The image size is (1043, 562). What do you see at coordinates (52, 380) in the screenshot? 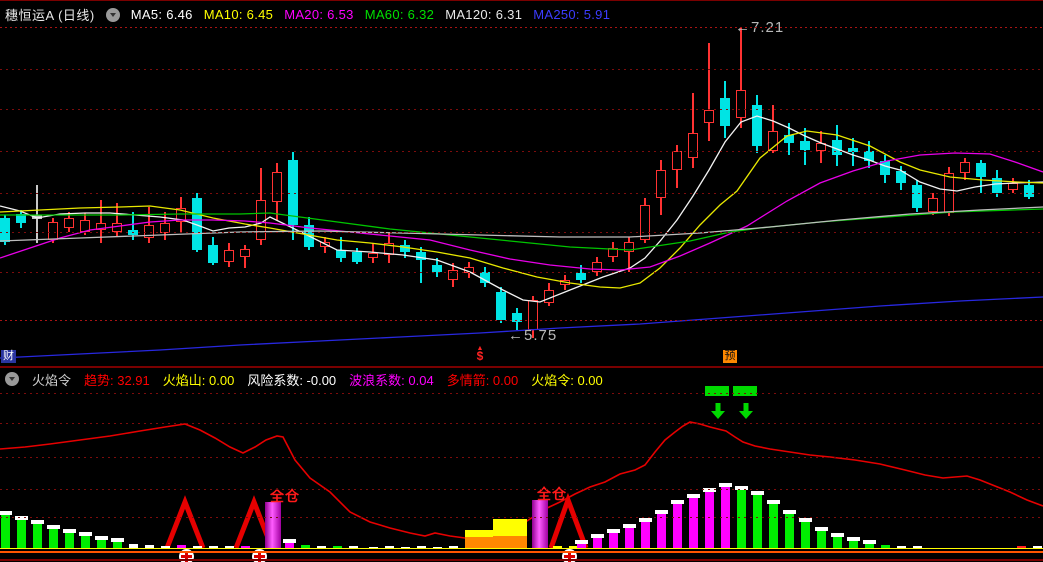
I see `indicator-title: 火焰令` at bounding box center [52, 380].